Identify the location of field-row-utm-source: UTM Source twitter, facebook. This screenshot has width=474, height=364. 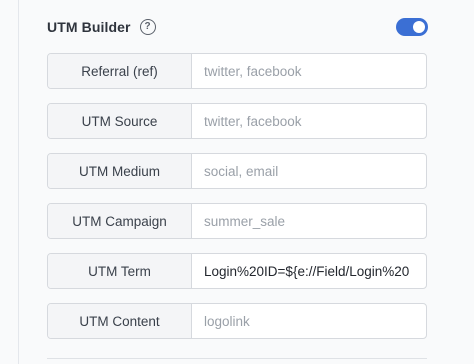
(237, 121).